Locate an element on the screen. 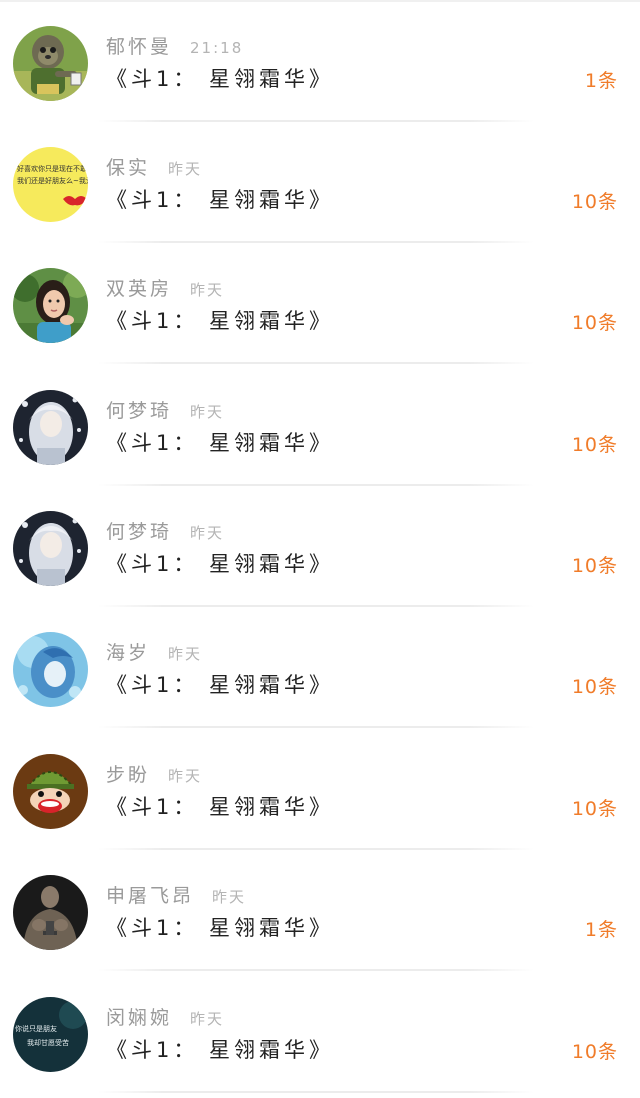 The height and width of the screenshot is (1098, 640). avatar-text-line2: 我却甘愿受苦 is located at coordinates (48, 1042).